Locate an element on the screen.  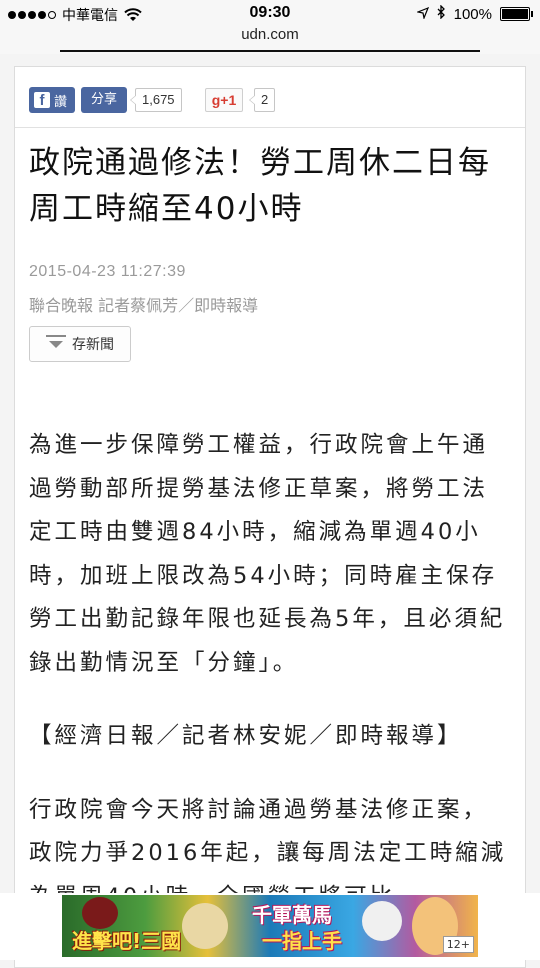
ad-age-rating: 12+ is located at coordinates (458, 944).